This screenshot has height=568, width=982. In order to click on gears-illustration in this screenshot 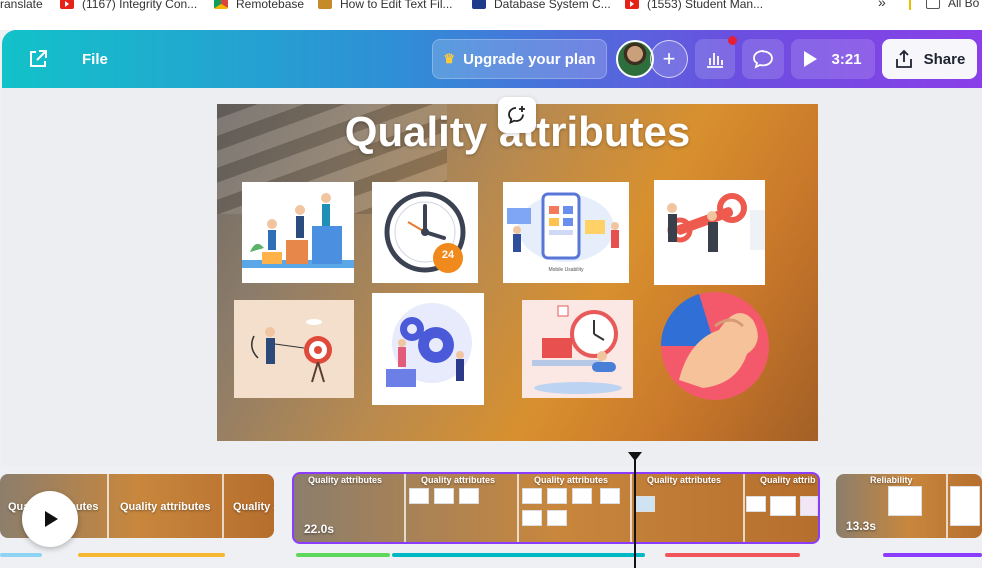, I will do `click(428, 349)`.